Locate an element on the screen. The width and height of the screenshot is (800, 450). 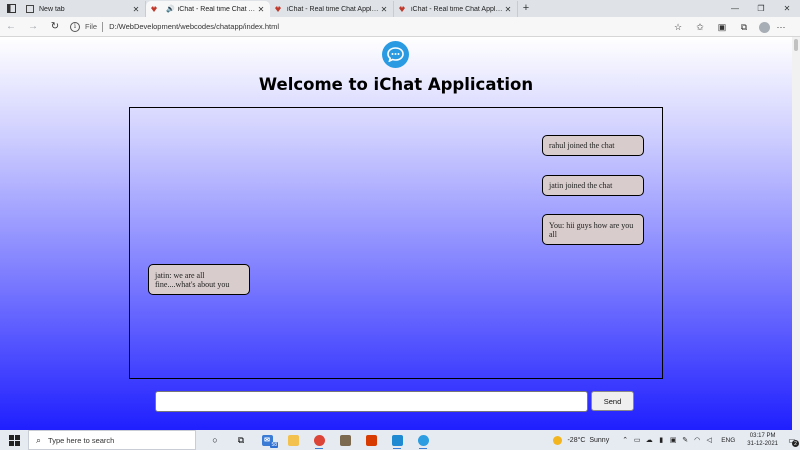
back-arrow-icon: ← is located at coordinates (11, 27).